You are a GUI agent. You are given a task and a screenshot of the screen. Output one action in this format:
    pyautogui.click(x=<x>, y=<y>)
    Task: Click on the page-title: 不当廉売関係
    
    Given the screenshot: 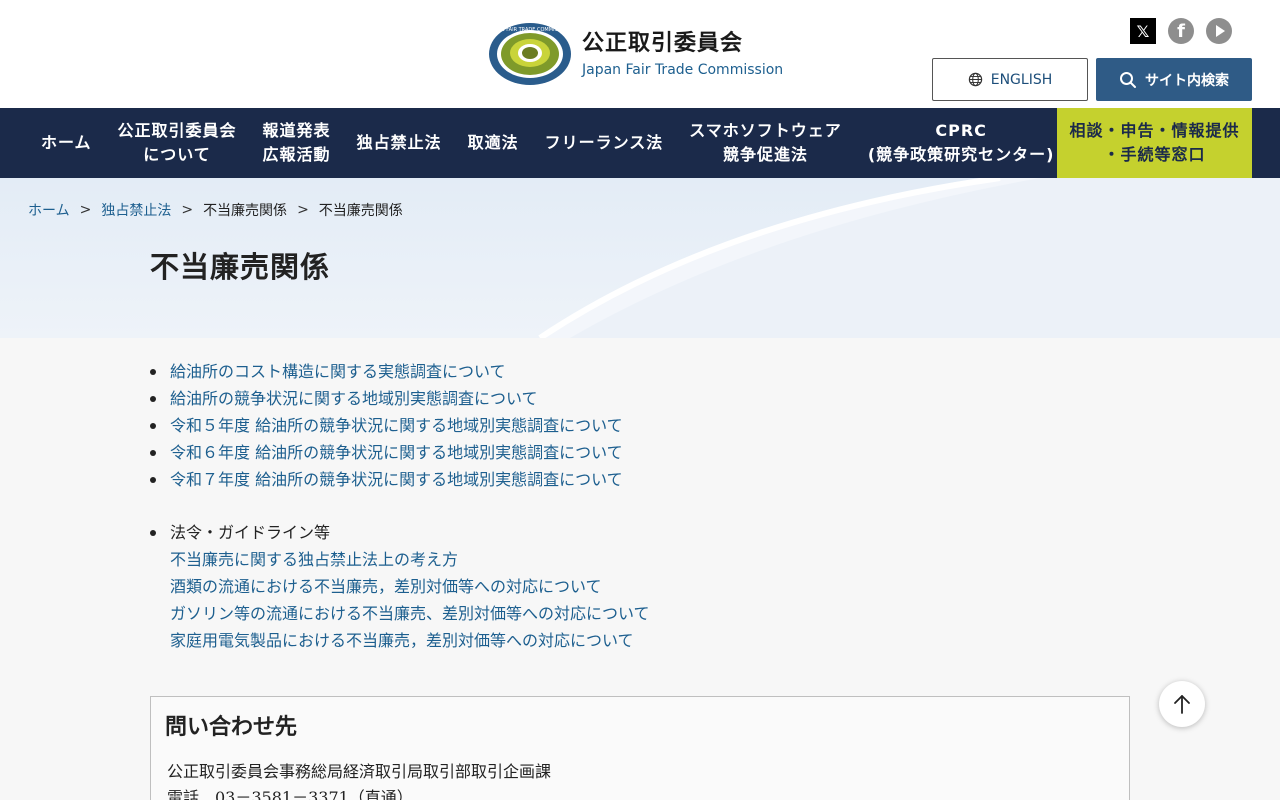 What is the action you would take?
    pyautogui.click(x=240, y=267)
    